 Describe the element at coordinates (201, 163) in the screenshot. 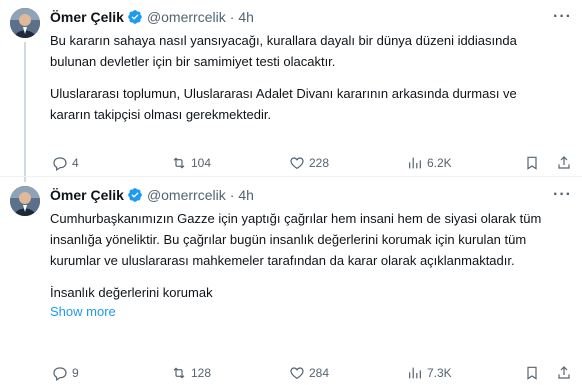

I see `repost-count: 104` at that location.